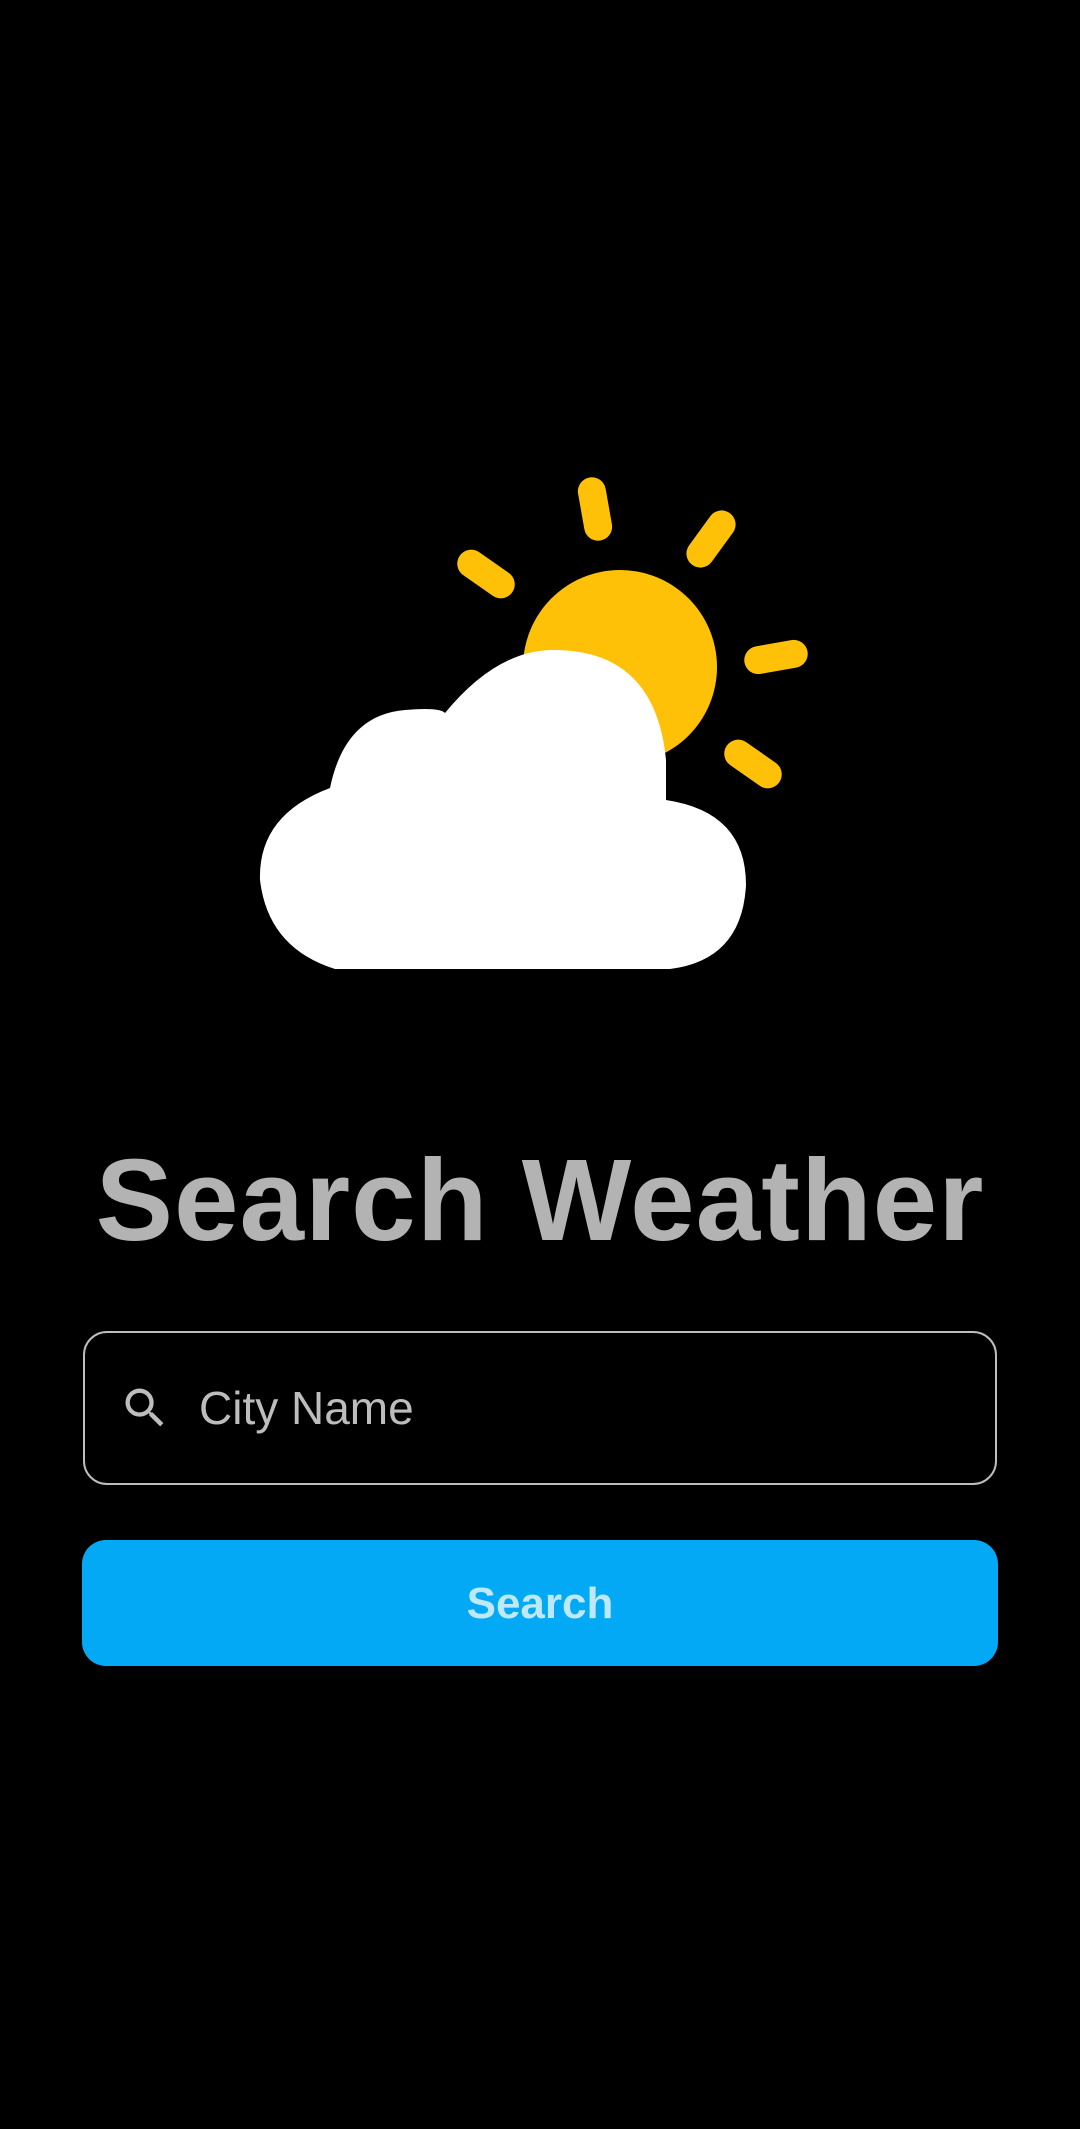 The height and width of the screenshot is (2129, 1080). I want to click on search-box, so click(540, 1408).